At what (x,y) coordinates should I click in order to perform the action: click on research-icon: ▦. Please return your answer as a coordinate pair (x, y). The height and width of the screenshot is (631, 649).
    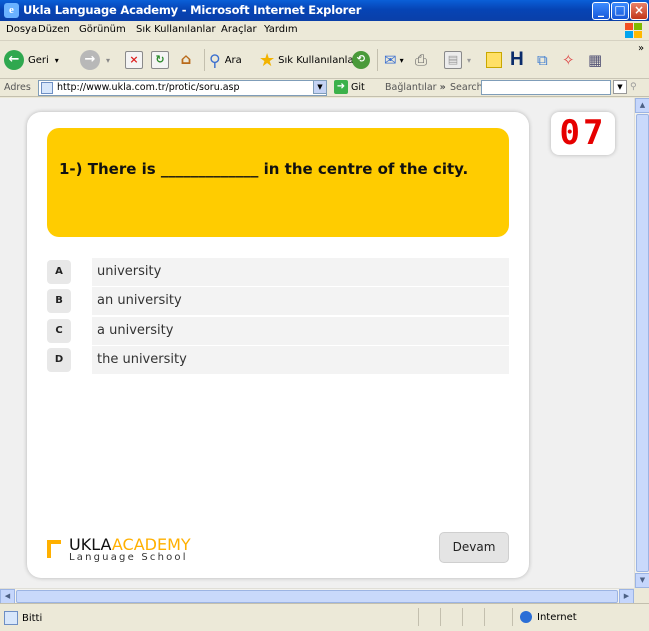
    Looking at the image, I should click on (595, 60).